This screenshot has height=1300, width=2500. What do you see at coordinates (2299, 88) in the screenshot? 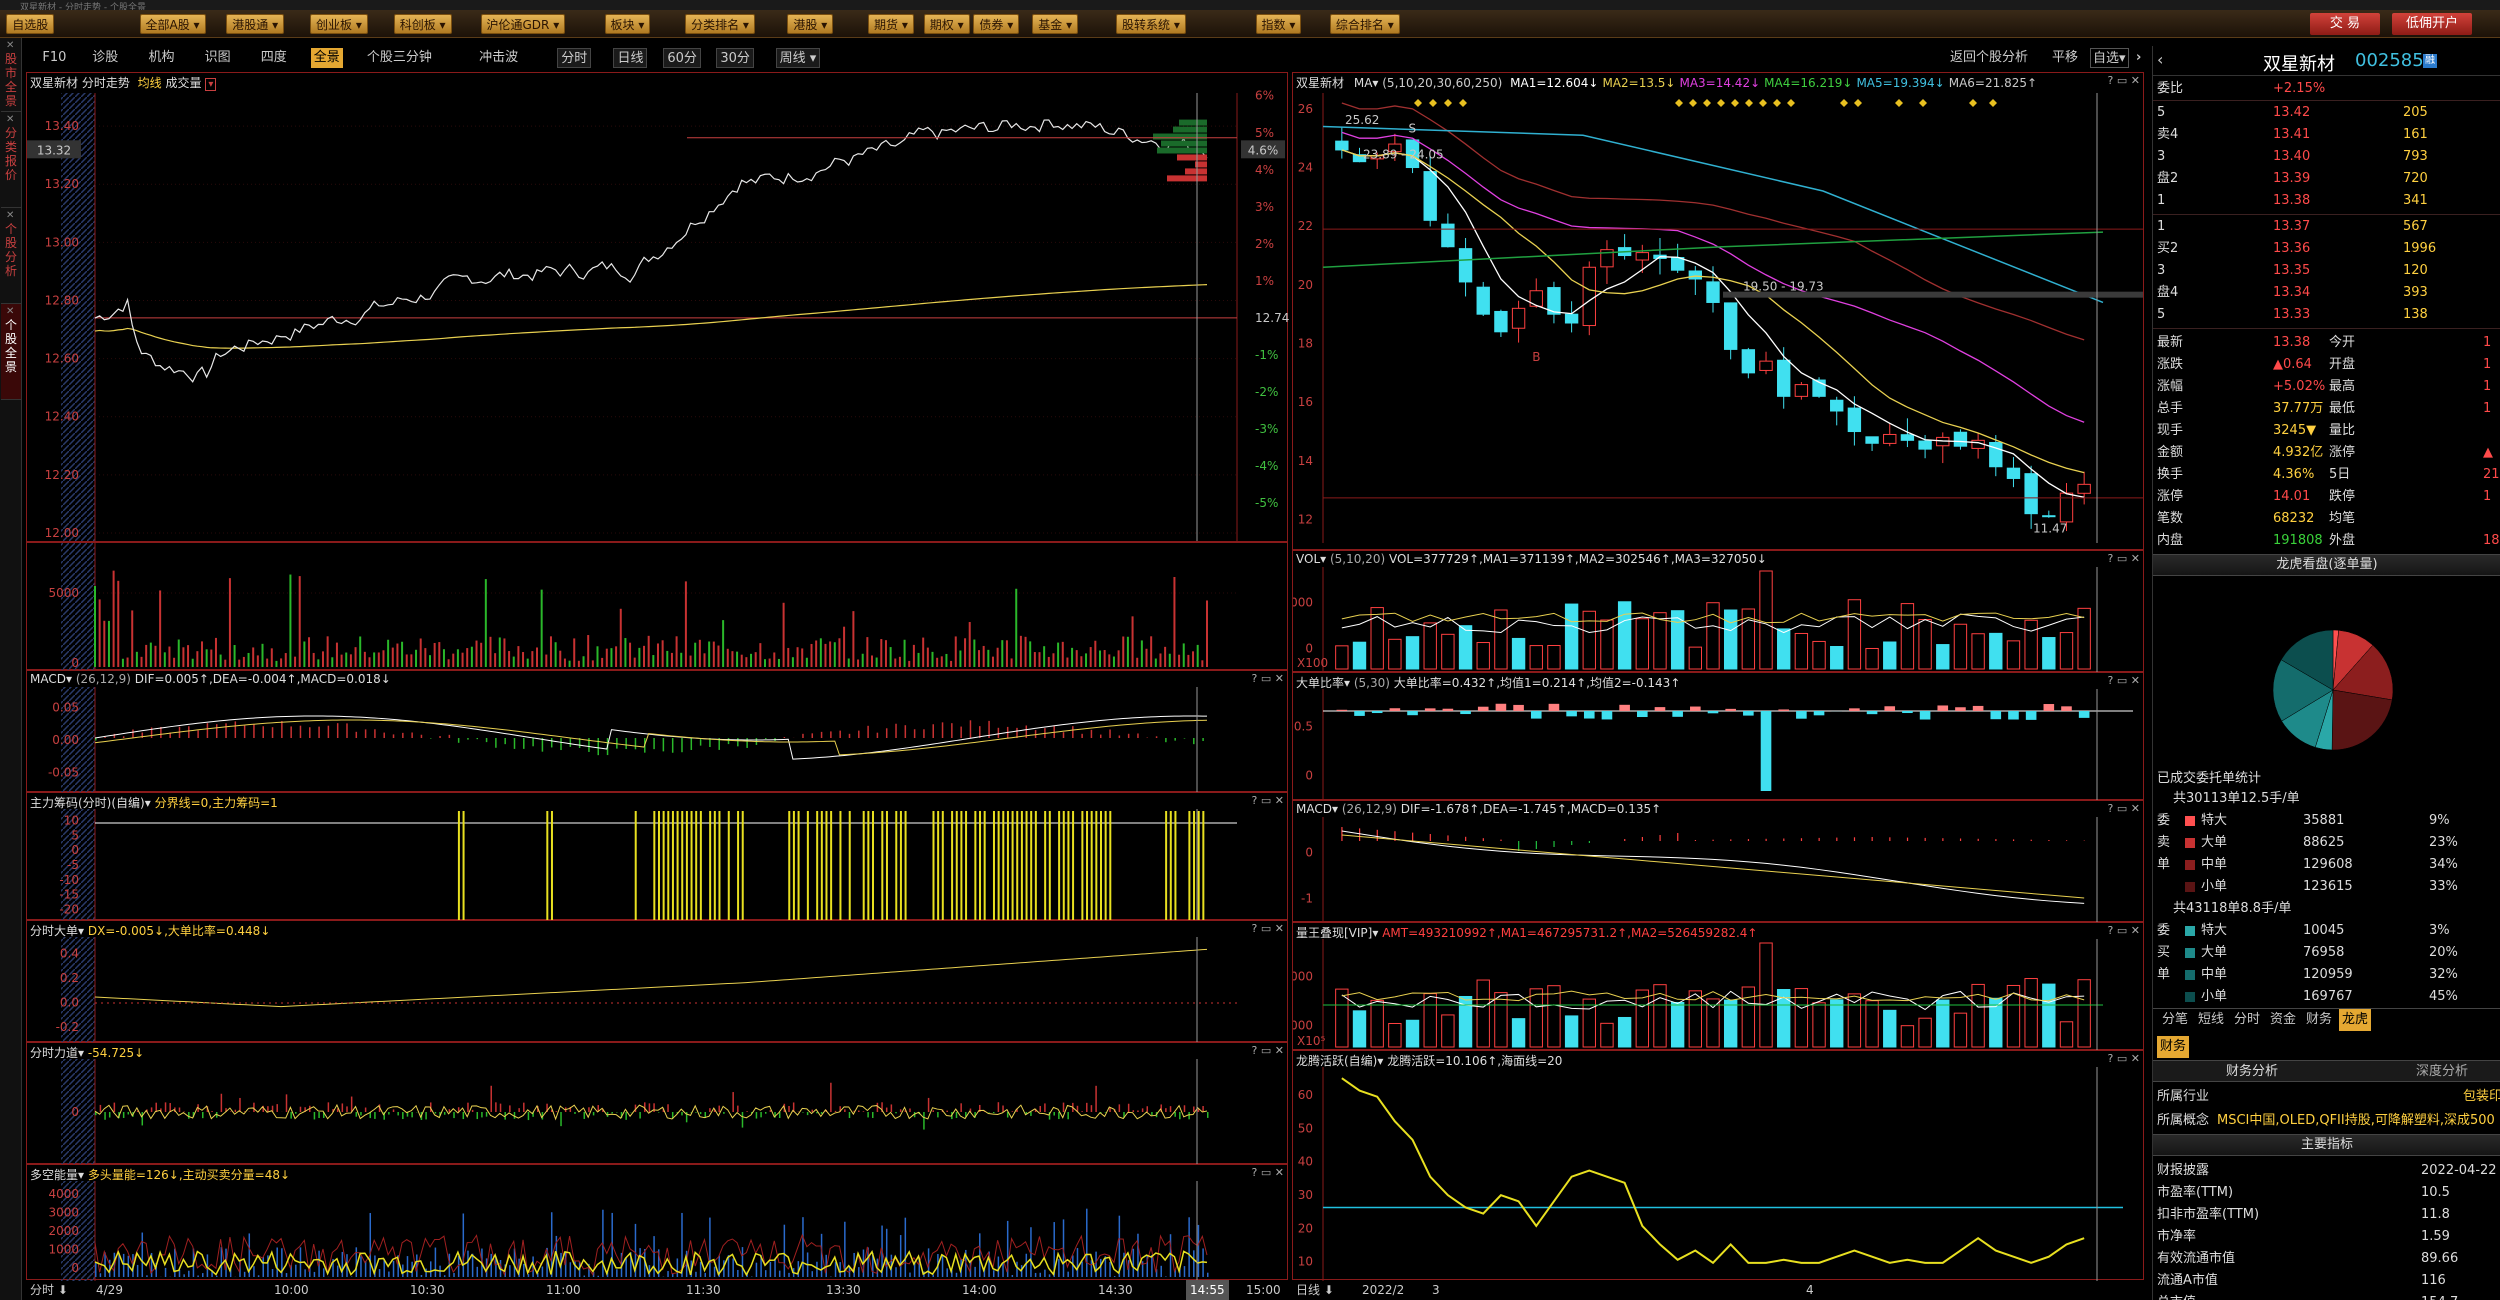
I see `ratio-value: +2.15%` at bounding box center [2299, 88].